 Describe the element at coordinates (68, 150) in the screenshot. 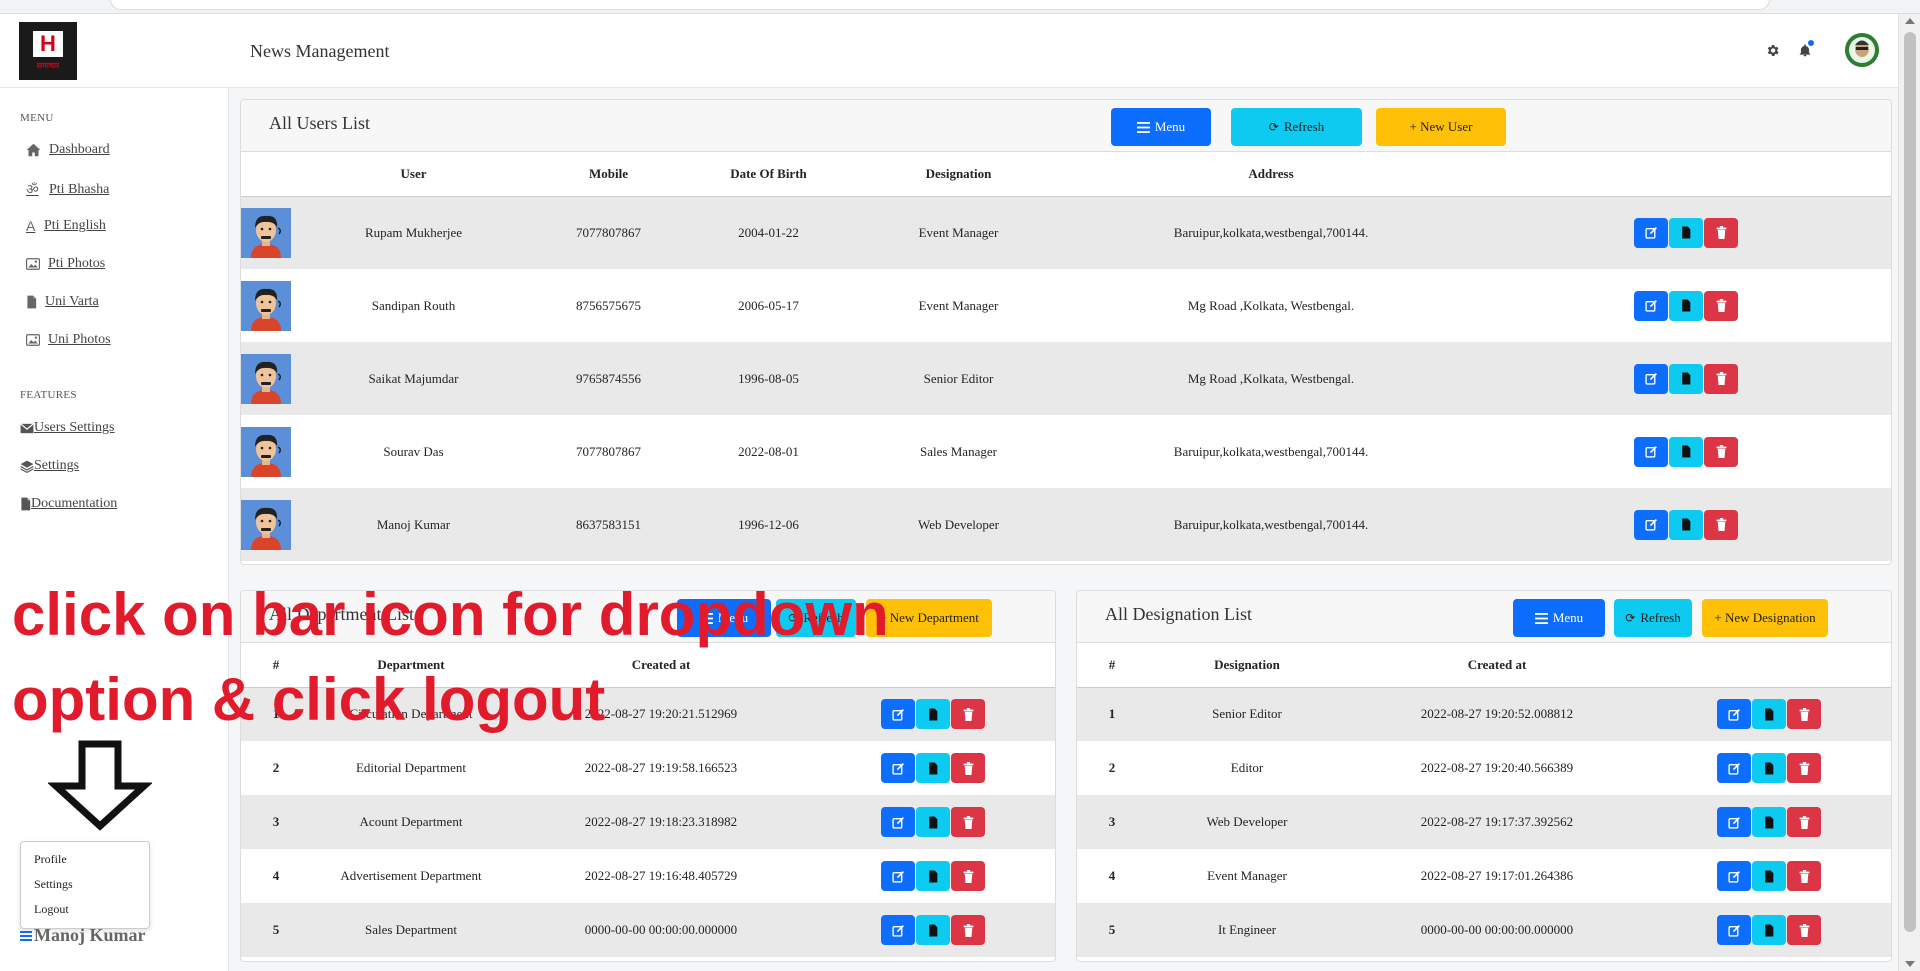

I see `sidebar-item-dashboard: Dashboard` at that location.